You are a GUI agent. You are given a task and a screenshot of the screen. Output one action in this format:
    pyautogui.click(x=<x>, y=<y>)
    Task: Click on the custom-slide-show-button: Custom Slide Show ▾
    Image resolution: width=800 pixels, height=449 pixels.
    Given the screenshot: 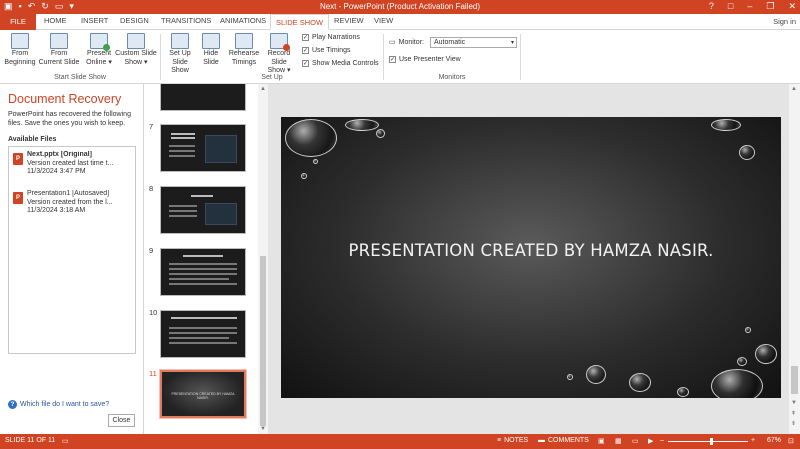 What is the action you would take?
    pyautogui.click(x=136, y=50)
    